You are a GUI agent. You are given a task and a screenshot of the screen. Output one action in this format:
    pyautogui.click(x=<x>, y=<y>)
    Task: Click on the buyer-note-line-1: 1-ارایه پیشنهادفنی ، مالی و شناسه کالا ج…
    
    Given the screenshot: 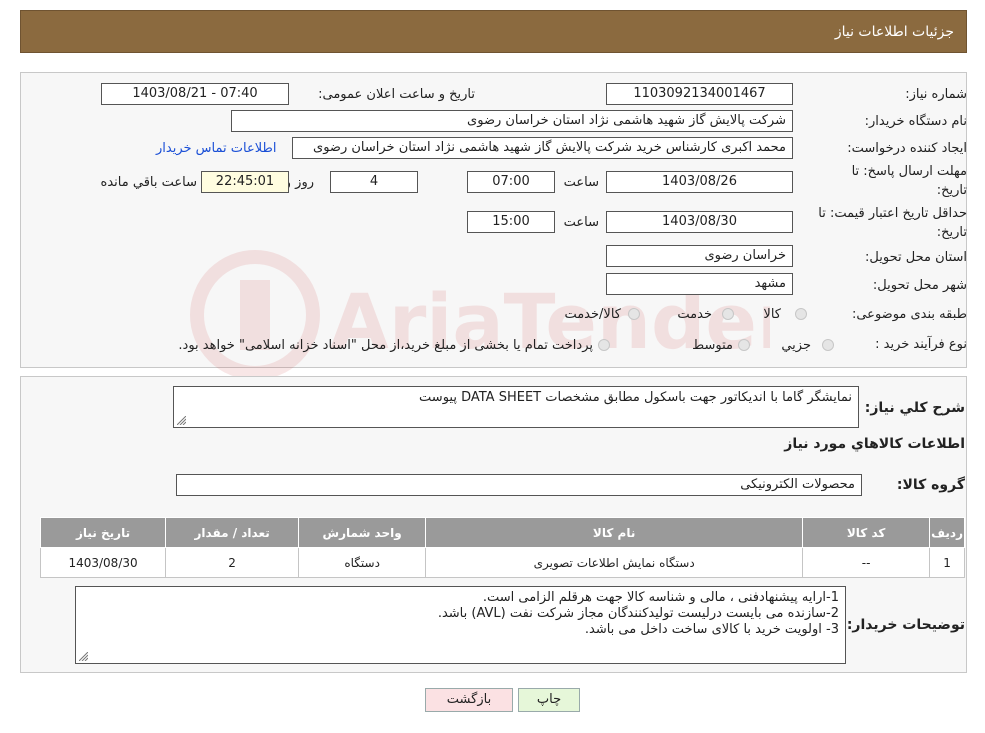 What is the action you would take?
    pyautogui.click(x=660, y=597)
    